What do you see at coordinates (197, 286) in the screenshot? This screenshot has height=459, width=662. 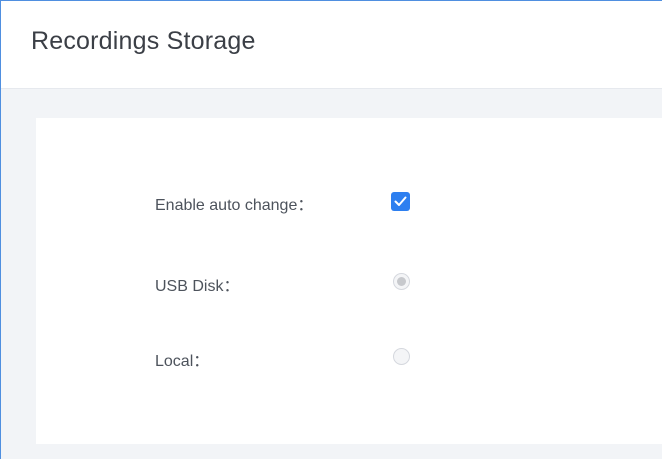 I see `usb-disk-label: USB Disk：` at bounding box center [197, 286].